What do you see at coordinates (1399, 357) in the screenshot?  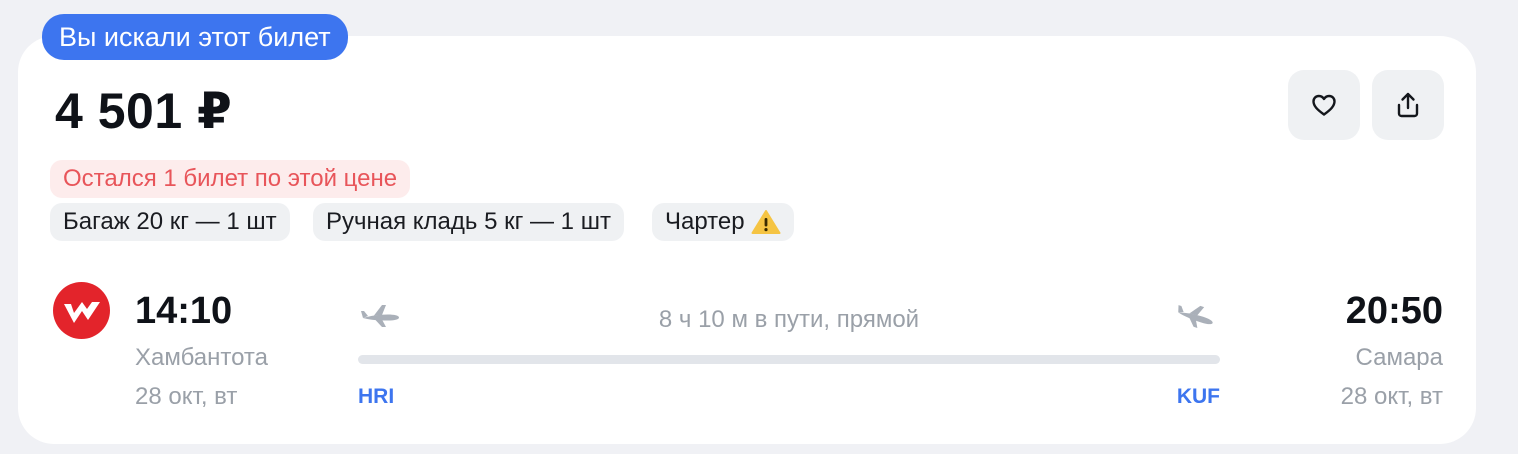 I see `arrival-city: Самара` at bounding box center [1399, 357].